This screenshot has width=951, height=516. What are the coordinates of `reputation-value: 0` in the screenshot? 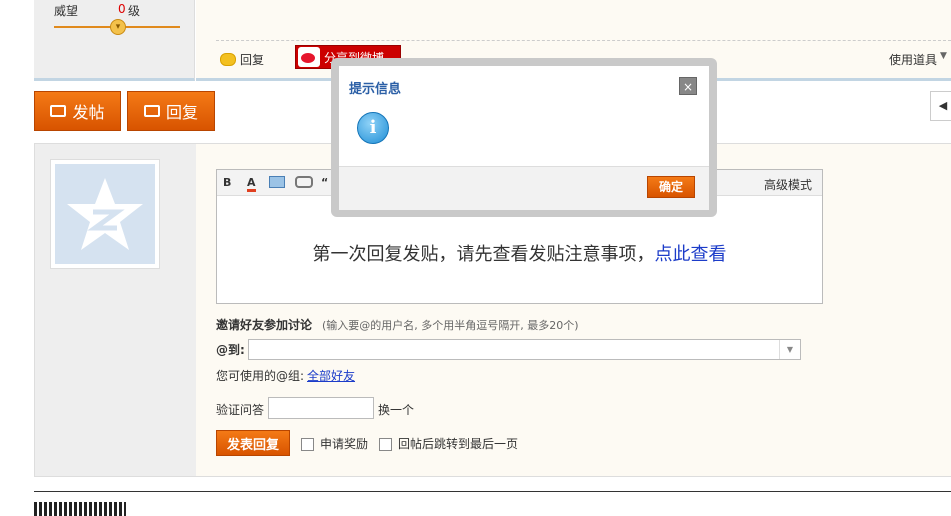 It's located at (122, 9).